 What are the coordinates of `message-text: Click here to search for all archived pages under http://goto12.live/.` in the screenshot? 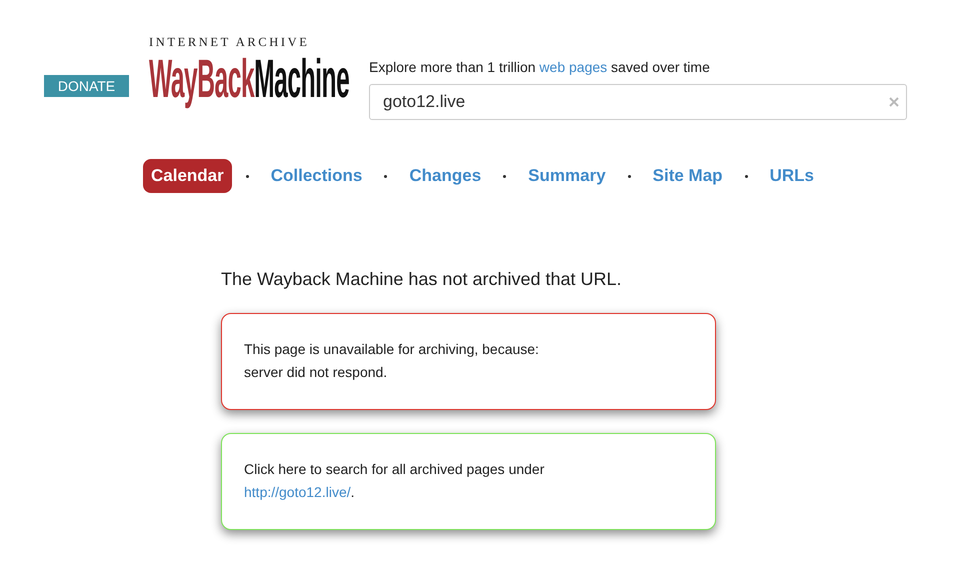 It's located at (395, 481).